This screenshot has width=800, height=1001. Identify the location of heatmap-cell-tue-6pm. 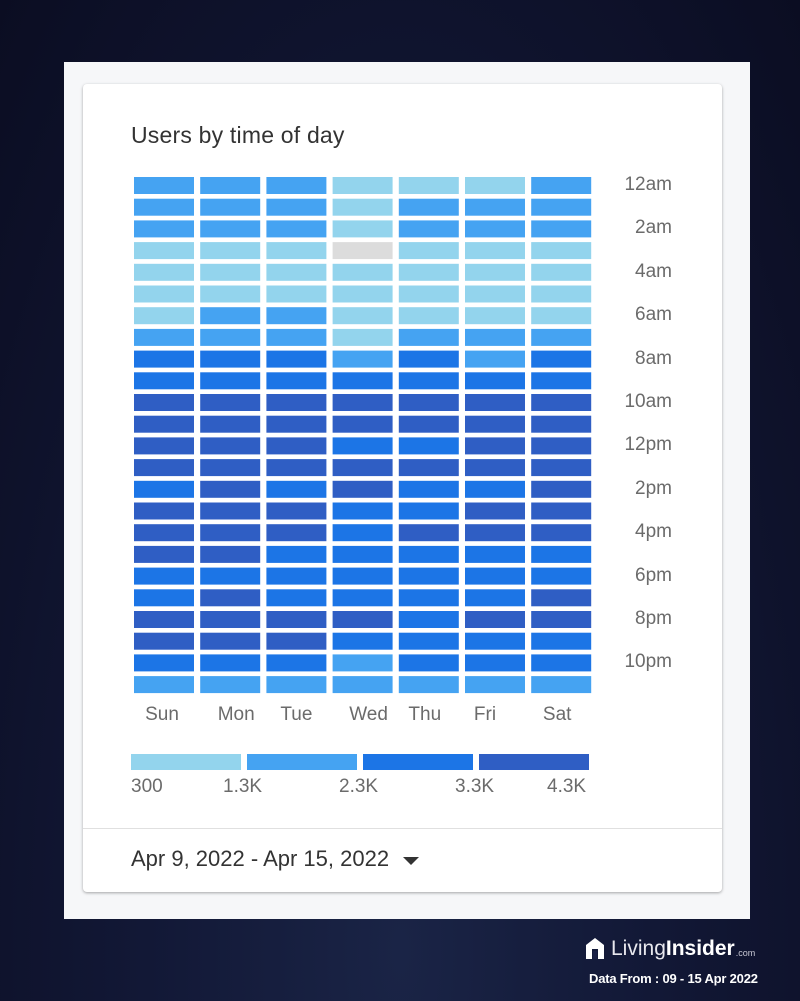
(296, 576).